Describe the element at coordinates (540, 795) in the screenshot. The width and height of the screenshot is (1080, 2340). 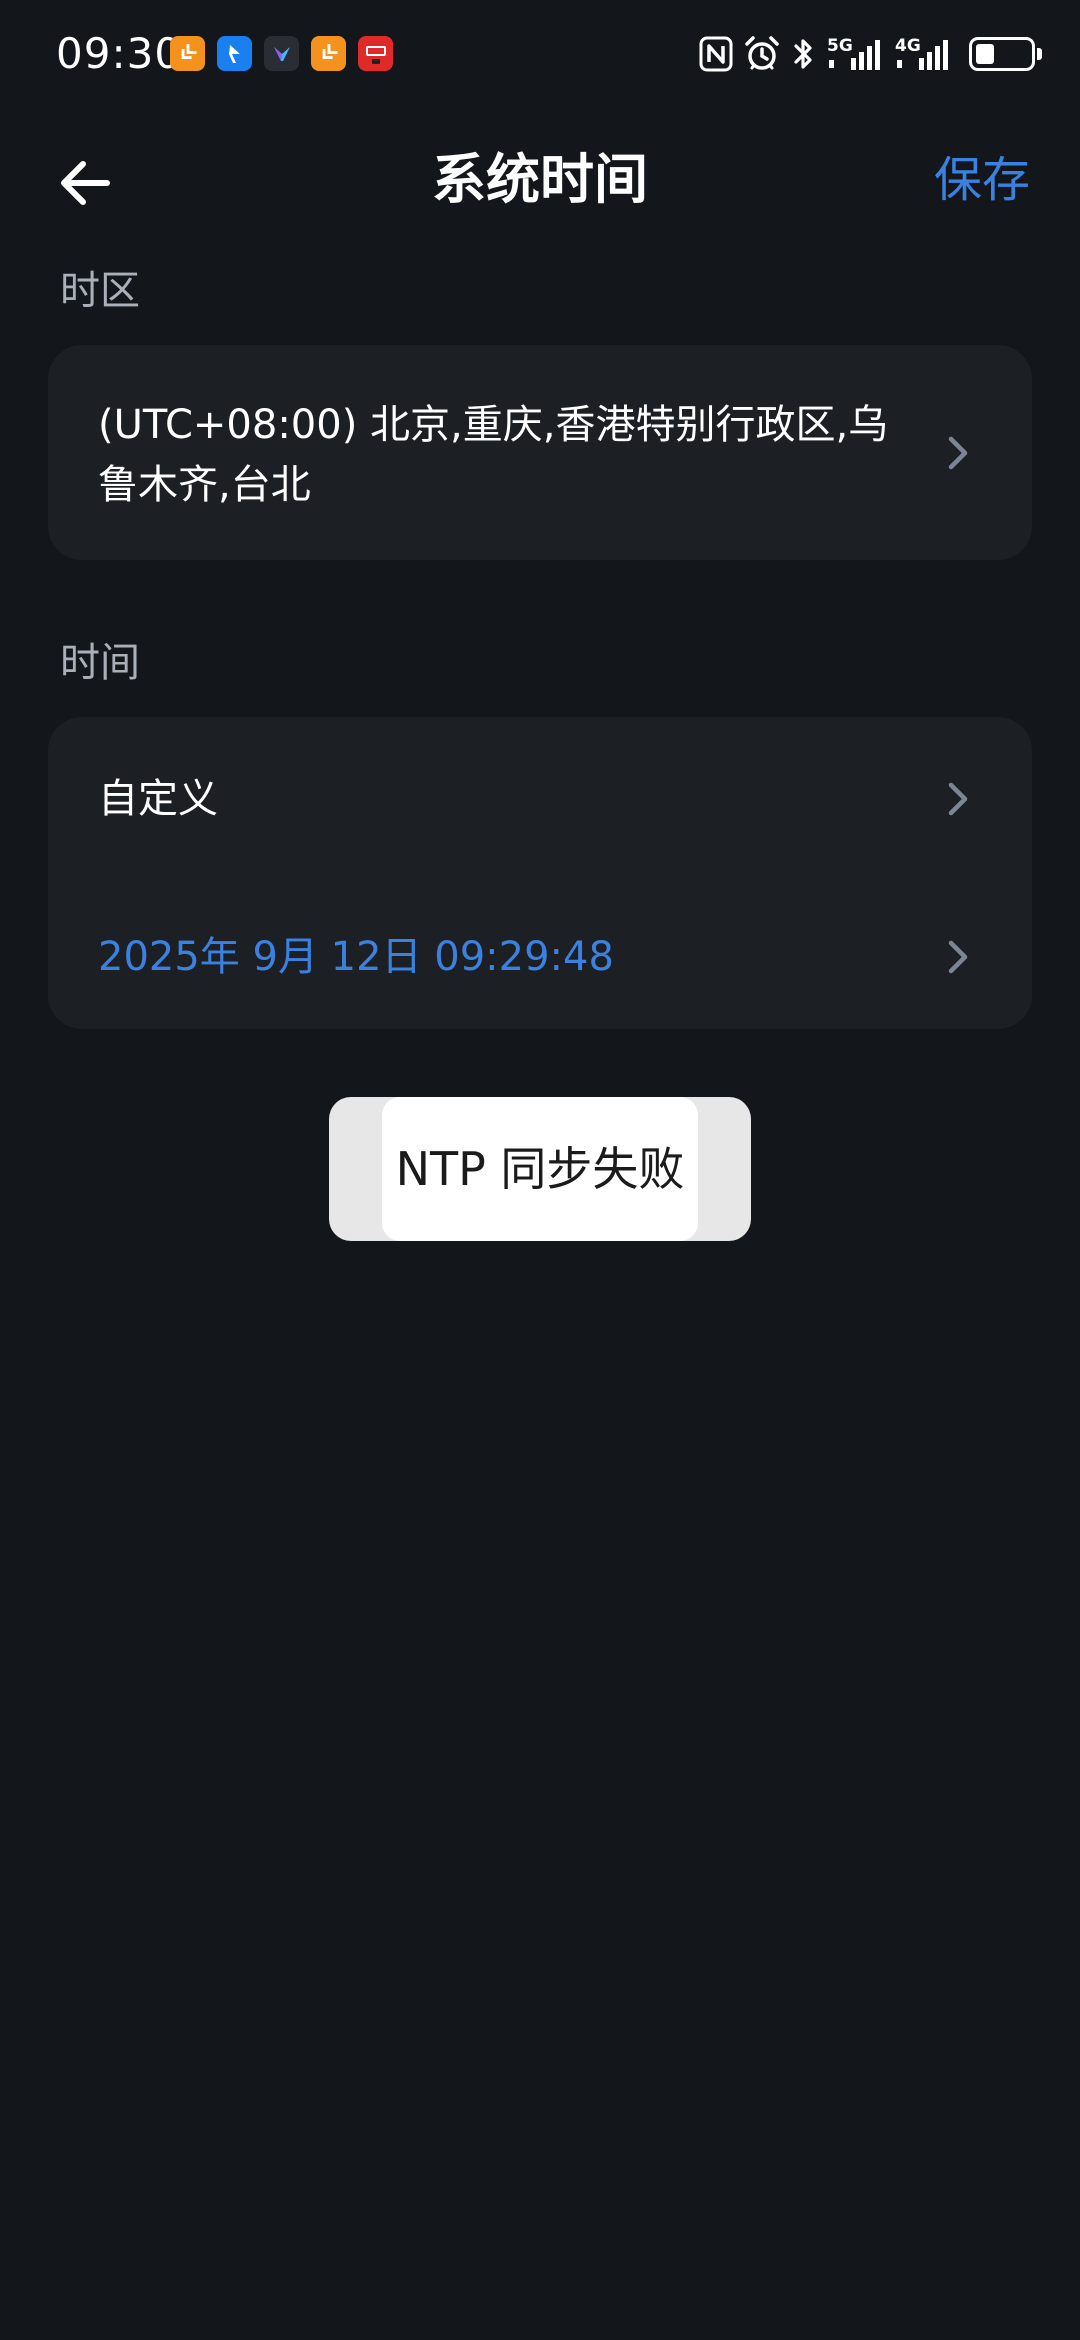
I see `time-mode-row: 自定义` at that location.